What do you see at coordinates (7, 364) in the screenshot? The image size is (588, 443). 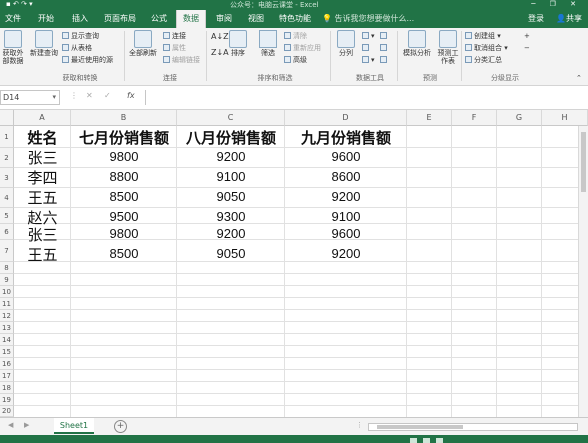 I see `row-header-16: 16` at bounding box center [7, 364].